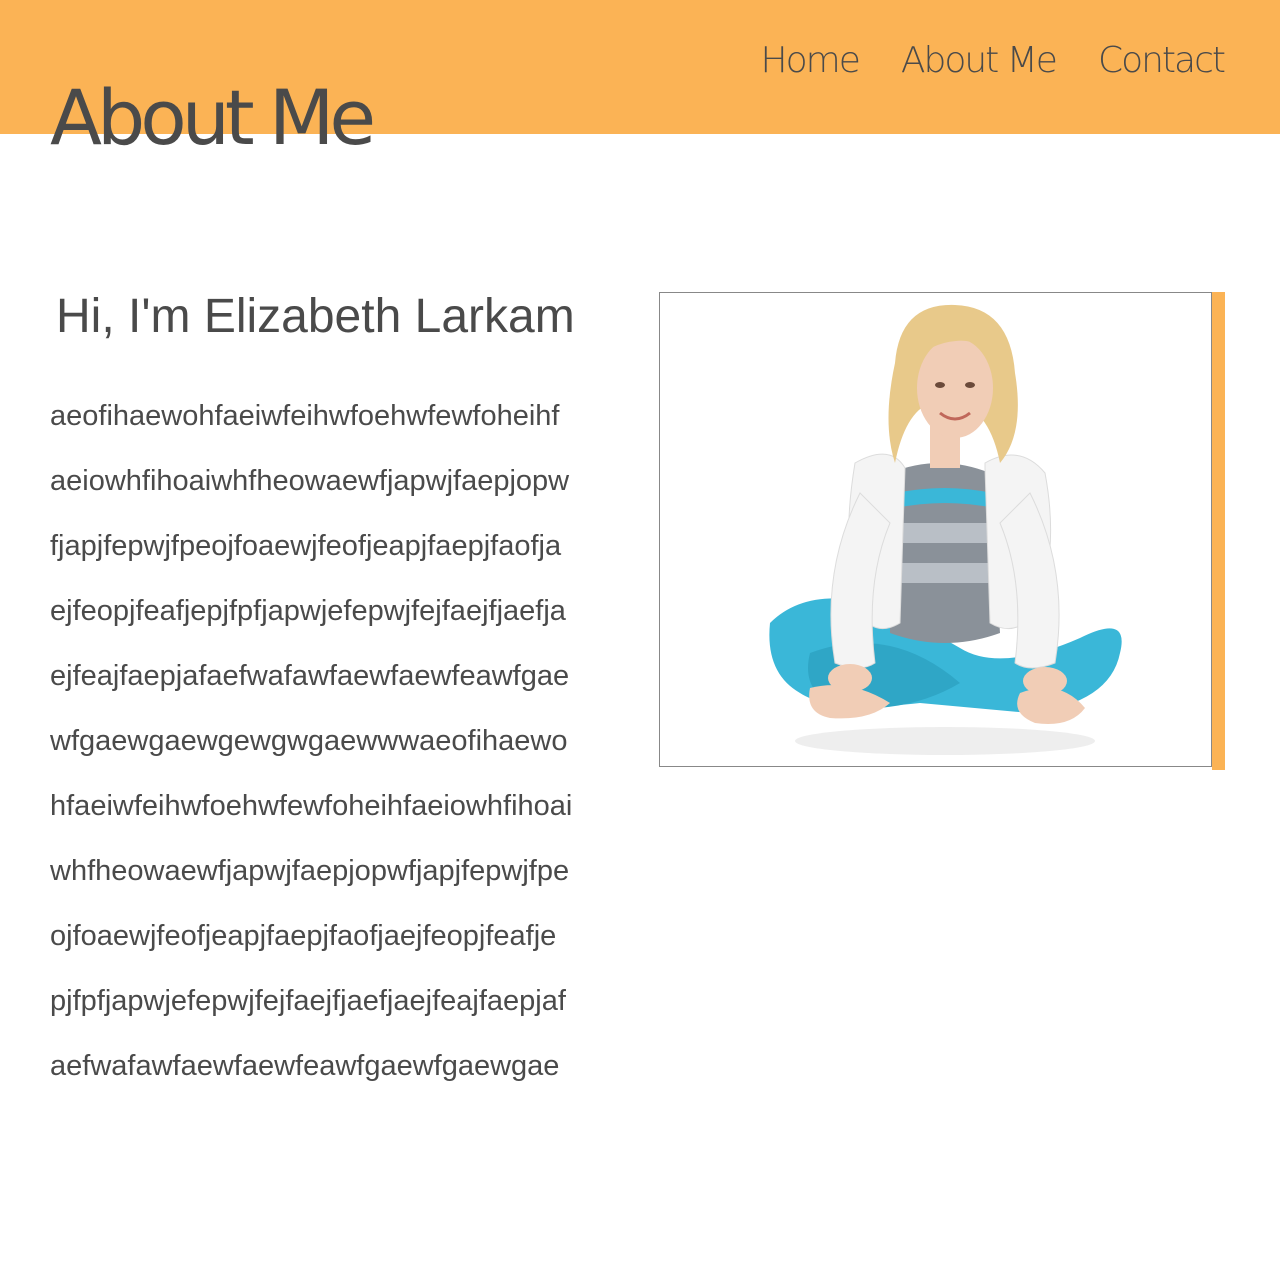  Describe the element at coordinates (310, 481) in the screenshot. I see `bio-line: aeiowhfihoaiwhfheowaewfjapwjfaepjopw` at that location.